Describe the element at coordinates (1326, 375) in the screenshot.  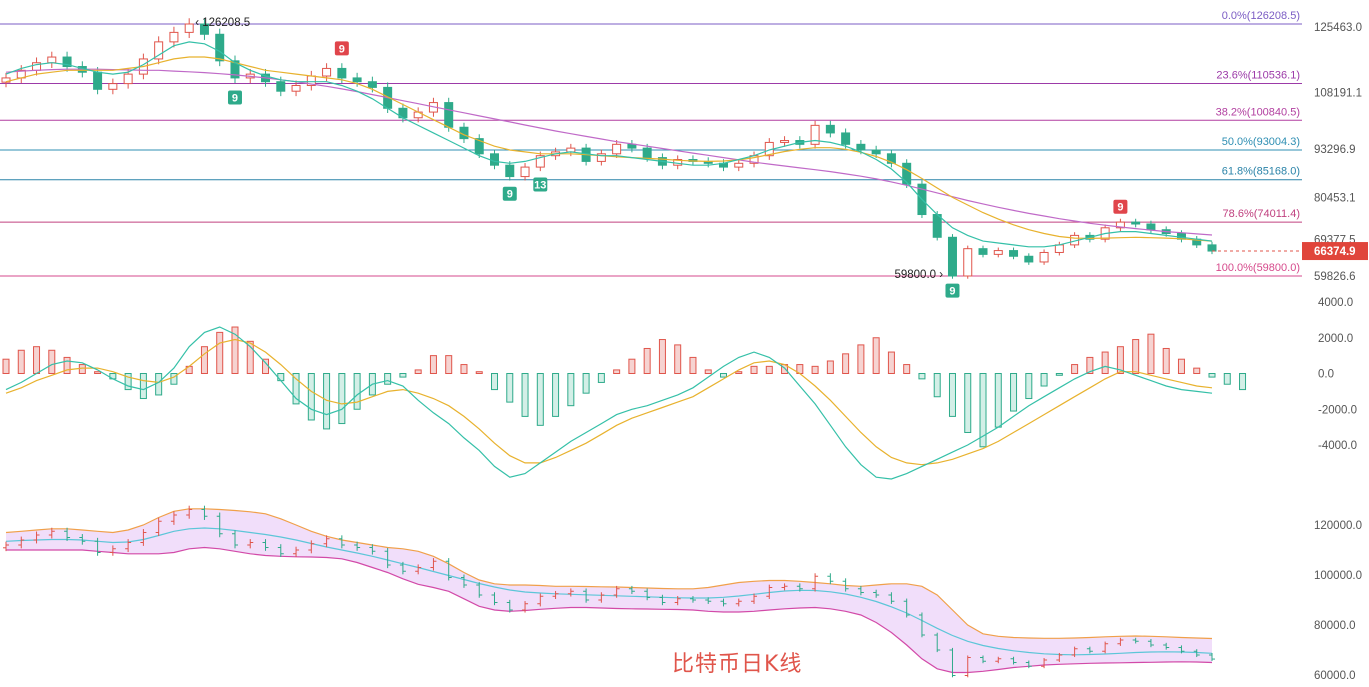
I see `macd-axis-tick: 0.0` at that location.